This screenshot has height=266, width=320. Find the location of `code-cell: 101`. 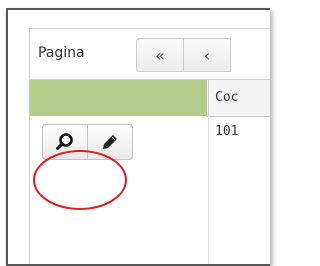

code-cell: 101 is located at coordinates (239, 190).